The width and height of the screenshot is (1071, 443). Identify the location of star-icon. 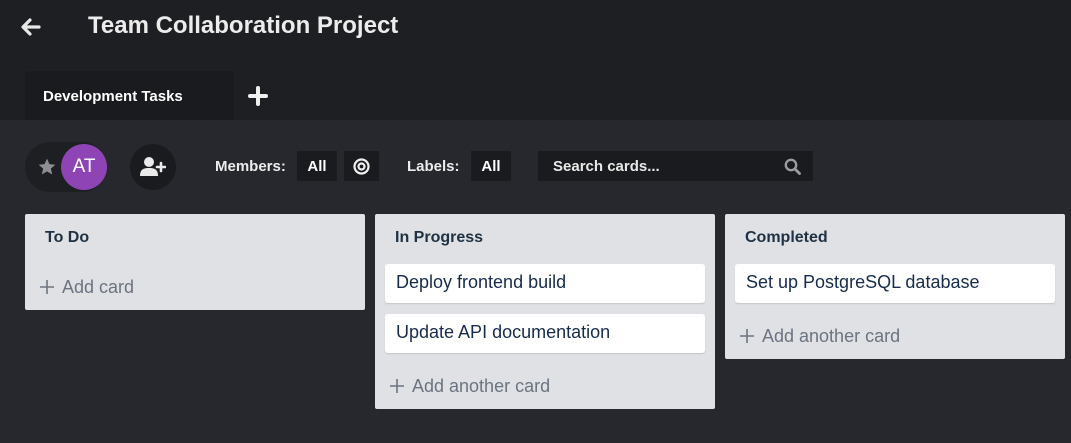
(47, 167).